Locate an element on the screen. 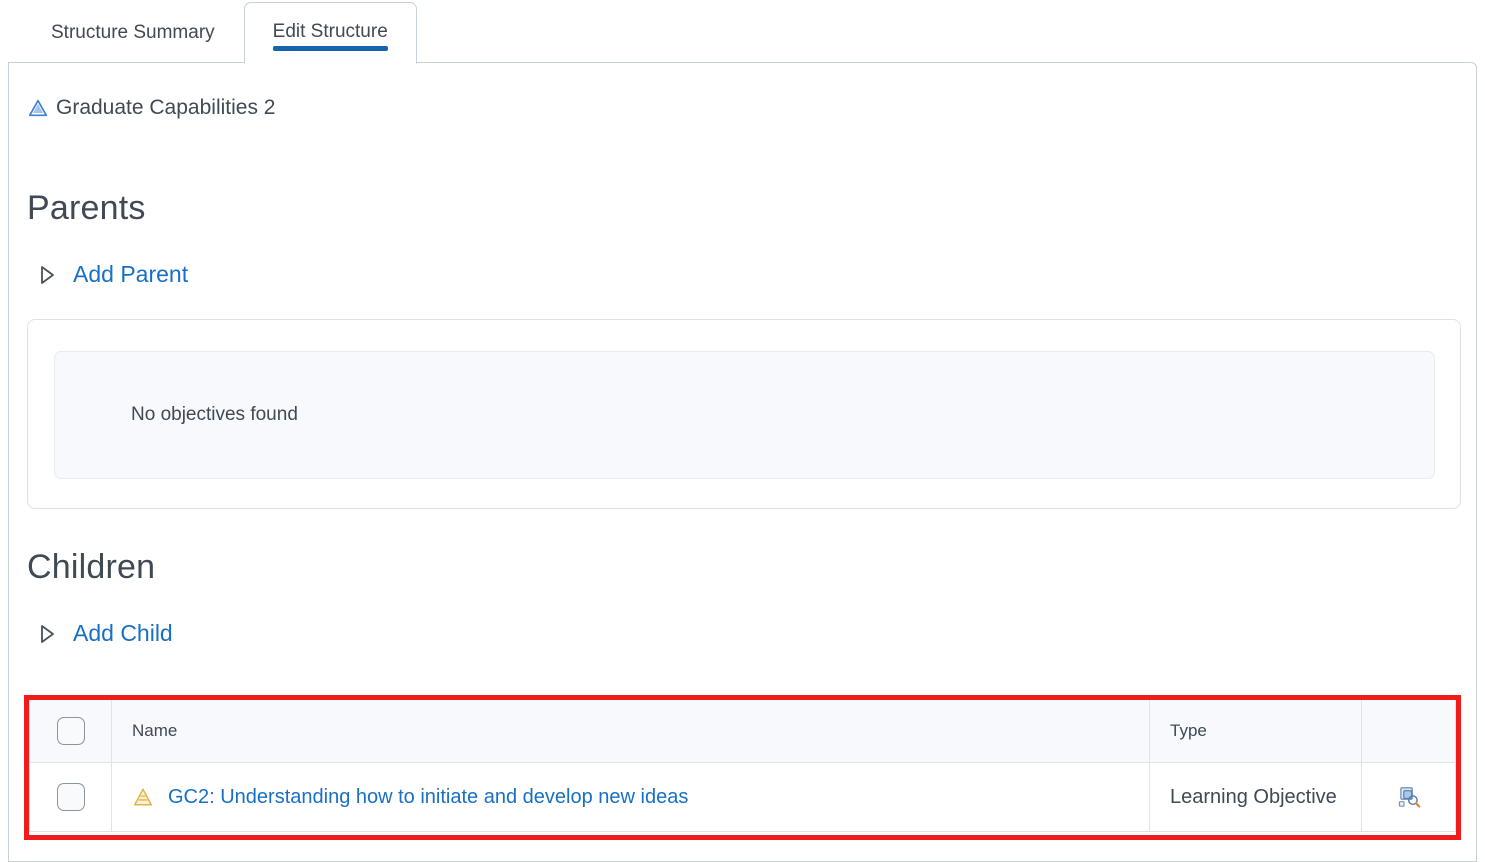 This screenshot has height=862, width=1485. row-checkbox is located at coordinates (70, 797).